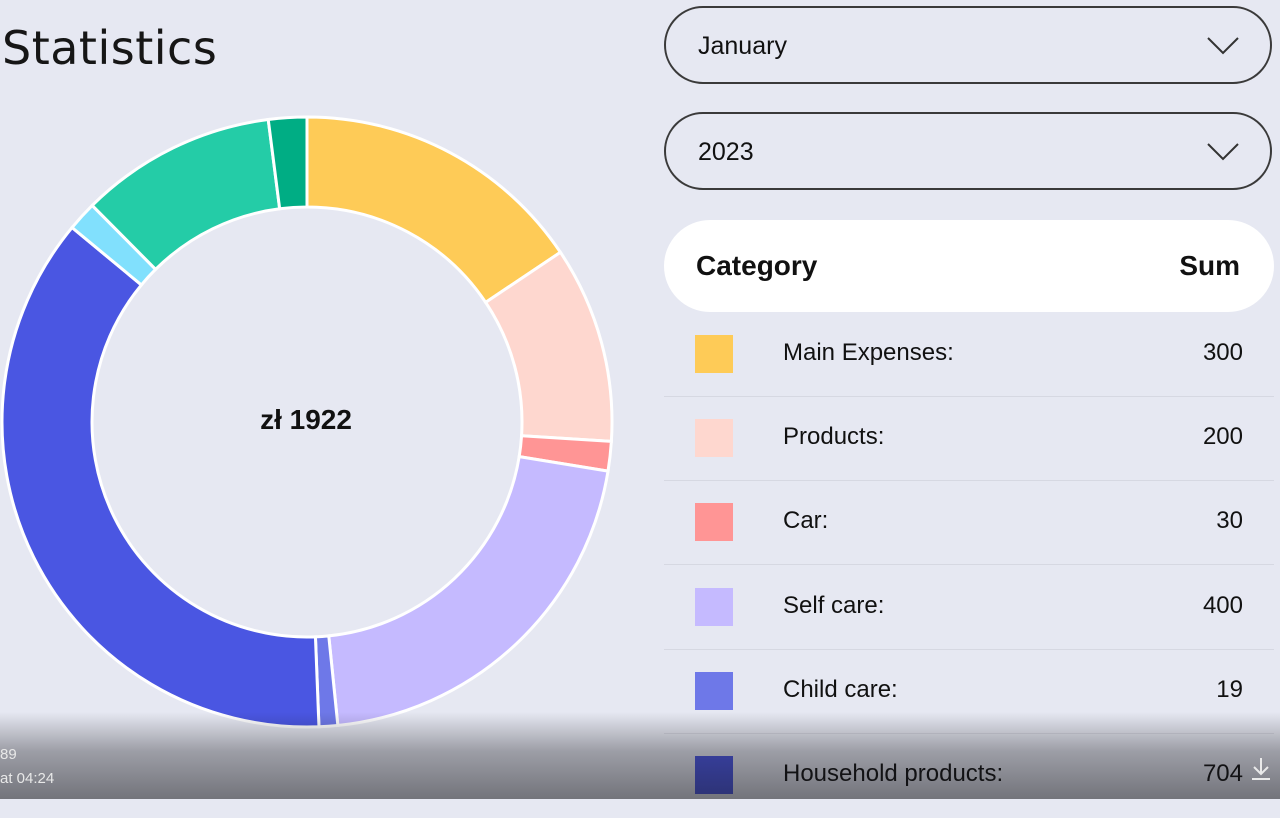 The height and width of the screenshot is (818, 1280). Describe the element at coordinates (1229, 689) in the screenshot. I see `category-sum: 19` at that location.